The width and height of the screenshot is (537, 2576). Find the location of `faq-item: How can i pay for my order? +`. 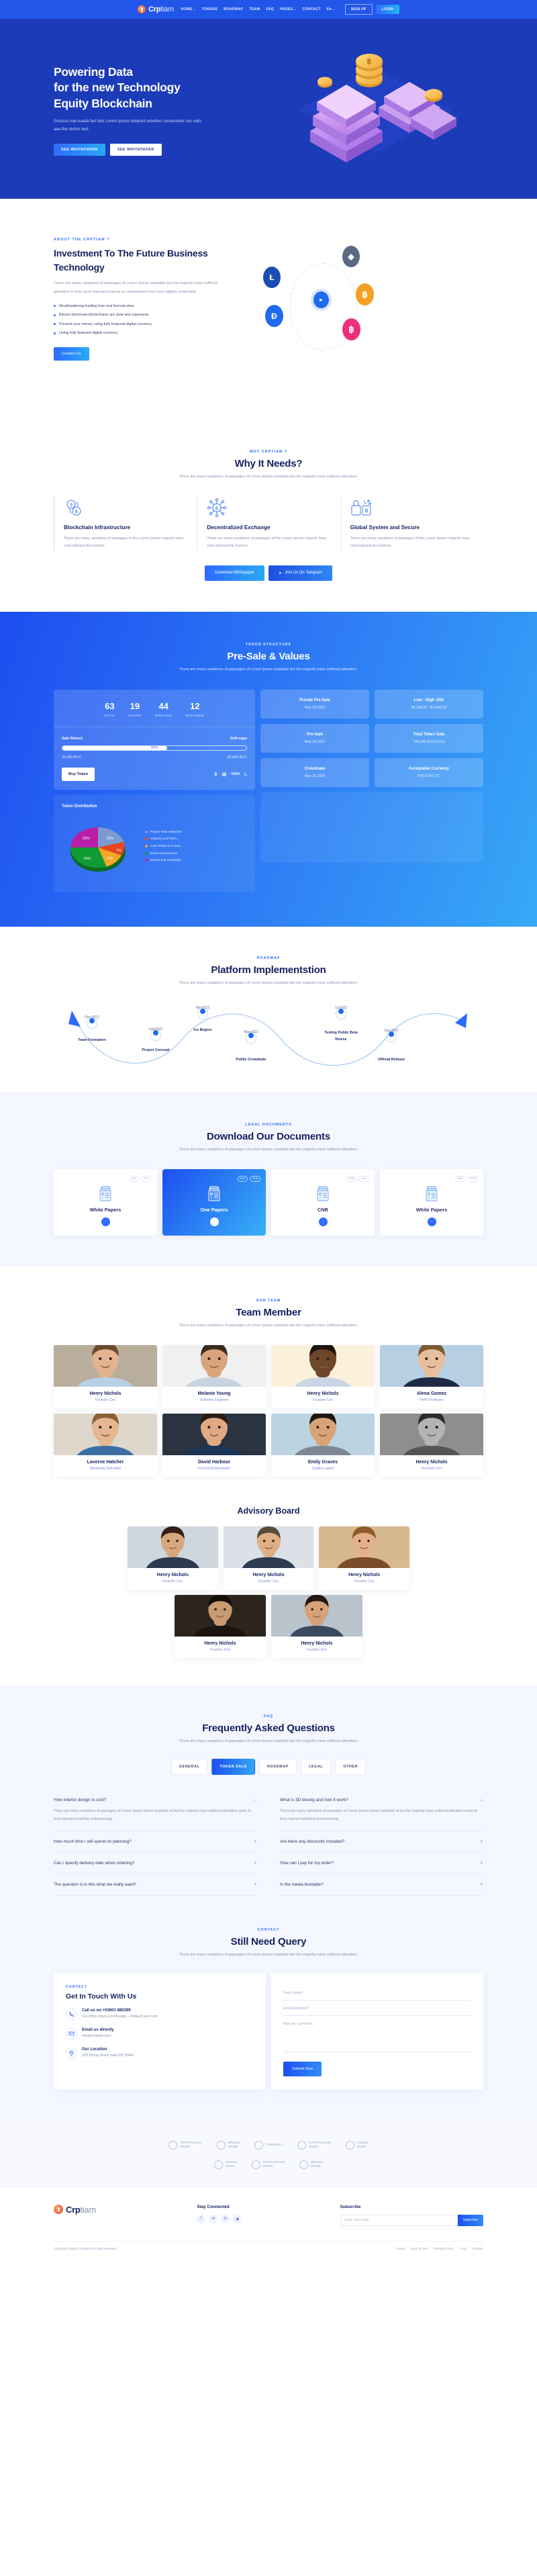

faq-item: How can i pay for my order? + is located at coordinates (381, 1863).